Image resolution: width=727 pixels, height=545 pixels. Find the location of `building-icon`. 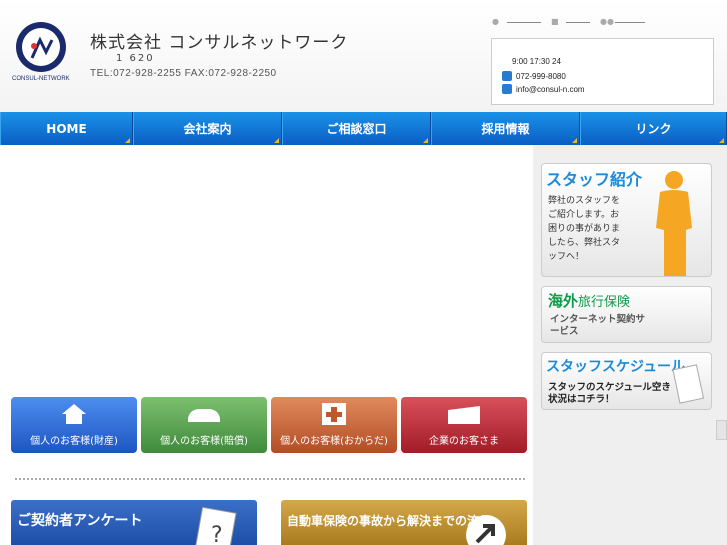

building-icon is located at coordinates (464, 415).